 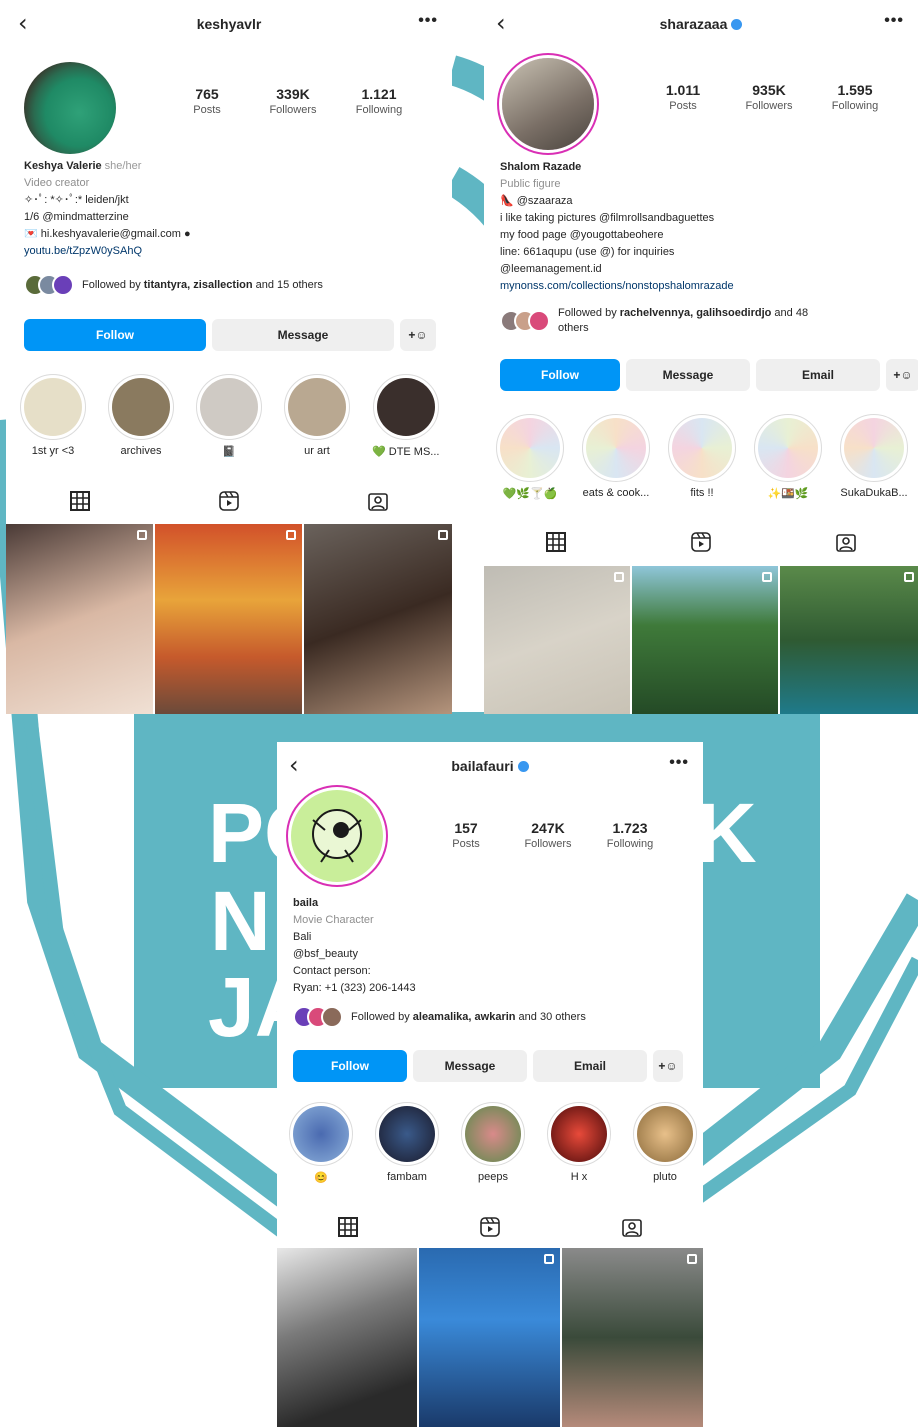 I want to click on highlight-item: peeps, so click(x=493, y=1143).